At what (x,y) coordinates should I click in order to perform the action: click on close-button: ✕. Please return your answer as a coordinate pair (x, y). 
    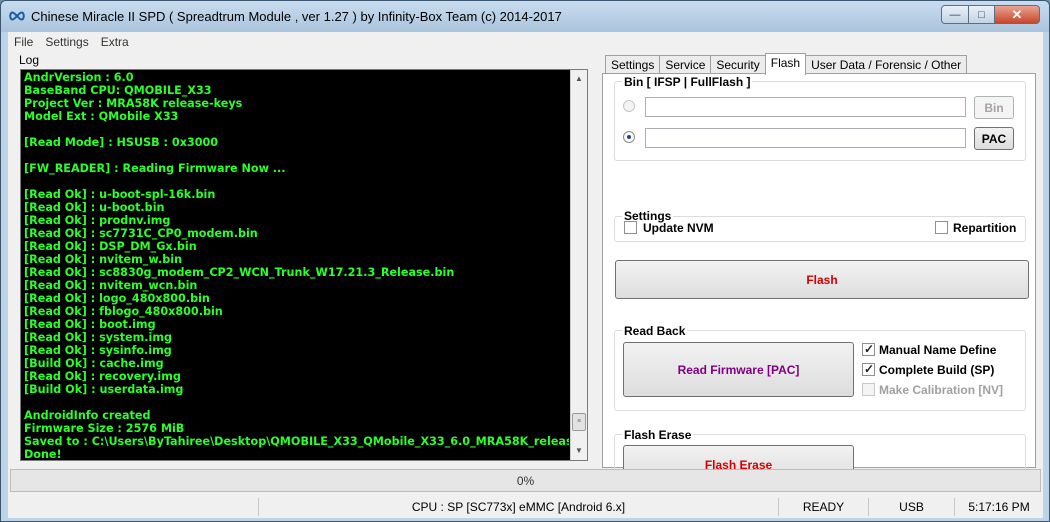
    Looking at the image, I should click on (1017, 14).